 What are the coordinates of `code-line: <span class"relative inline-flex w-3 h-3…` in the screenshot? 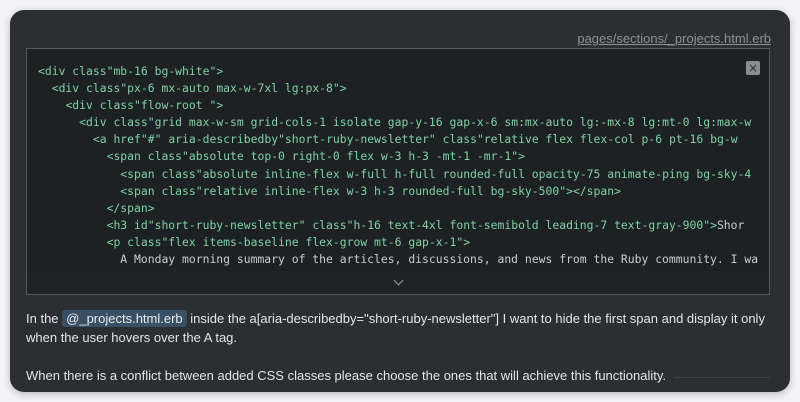 It's located at (370, 190).